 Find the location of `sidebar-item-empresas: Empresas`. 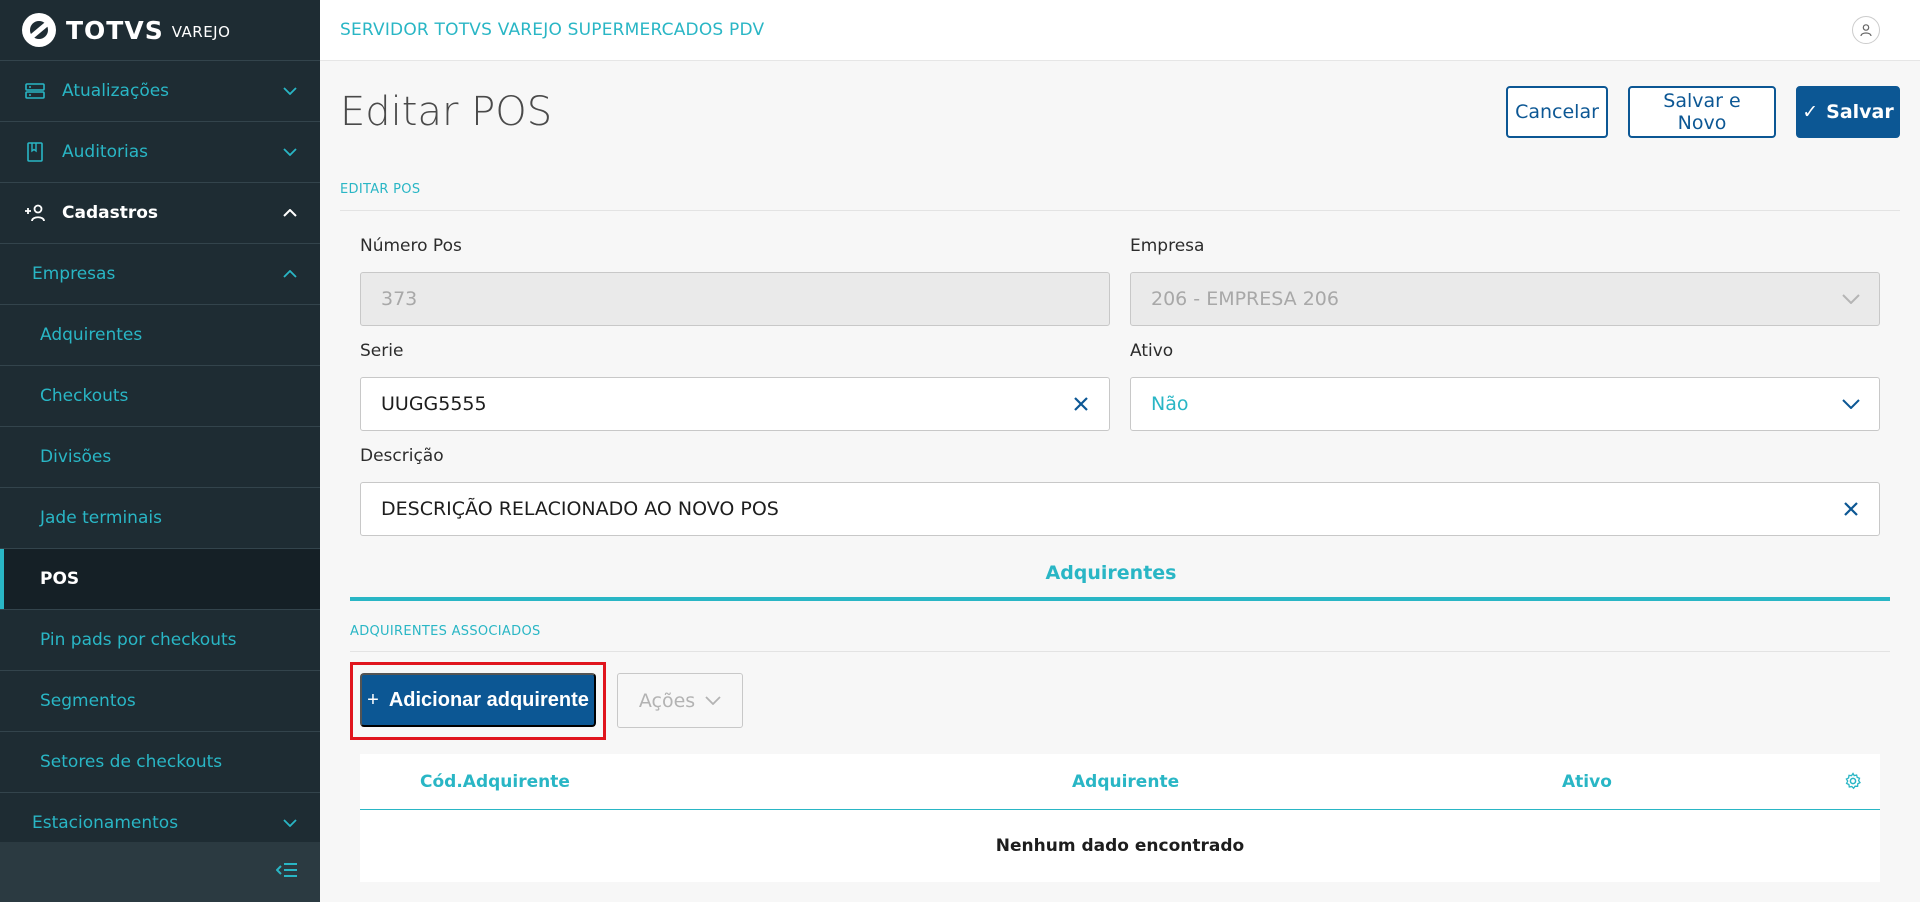

sidebar-item-empresas: Empresas is located at coordinates (160, 274).